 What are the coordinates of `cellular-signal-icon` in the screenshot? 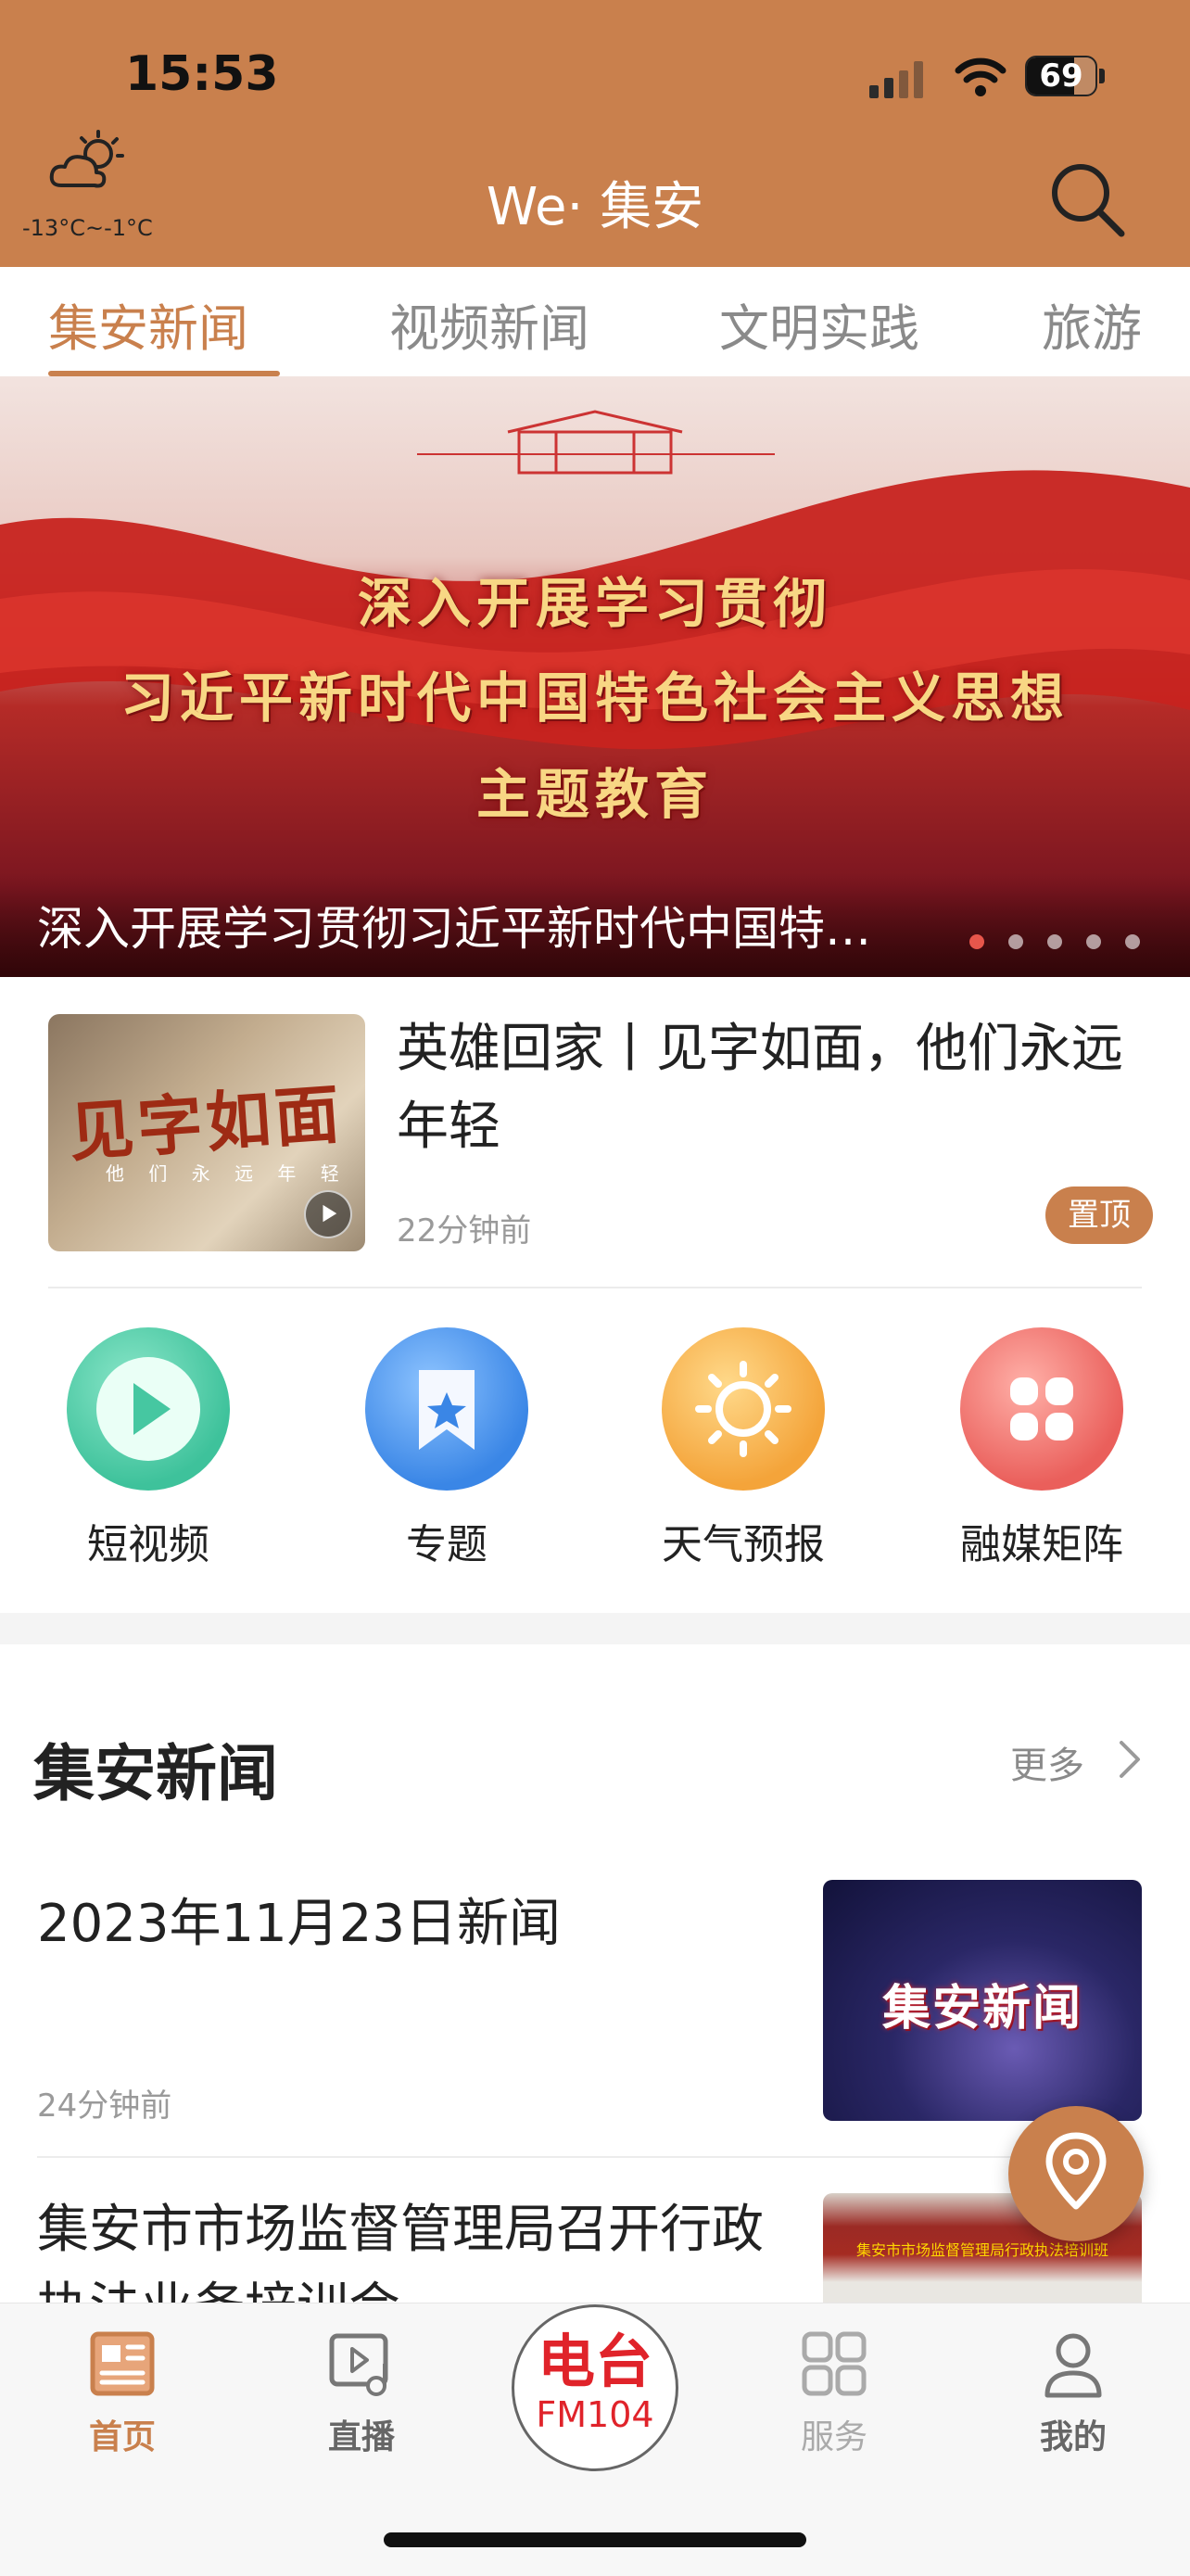 It's located at (899, 78).